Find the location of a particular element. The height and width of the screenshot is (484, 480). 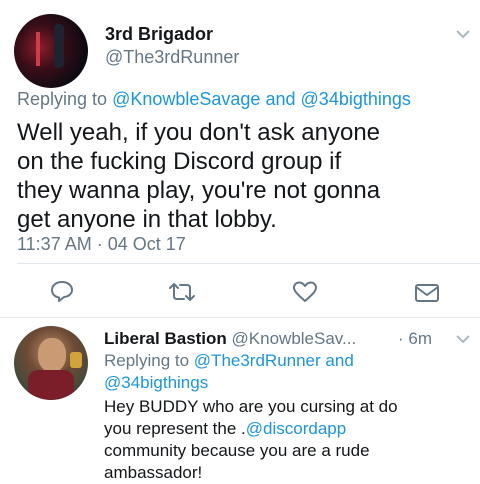

direct-message-icon is located at coordinates (427, 293).